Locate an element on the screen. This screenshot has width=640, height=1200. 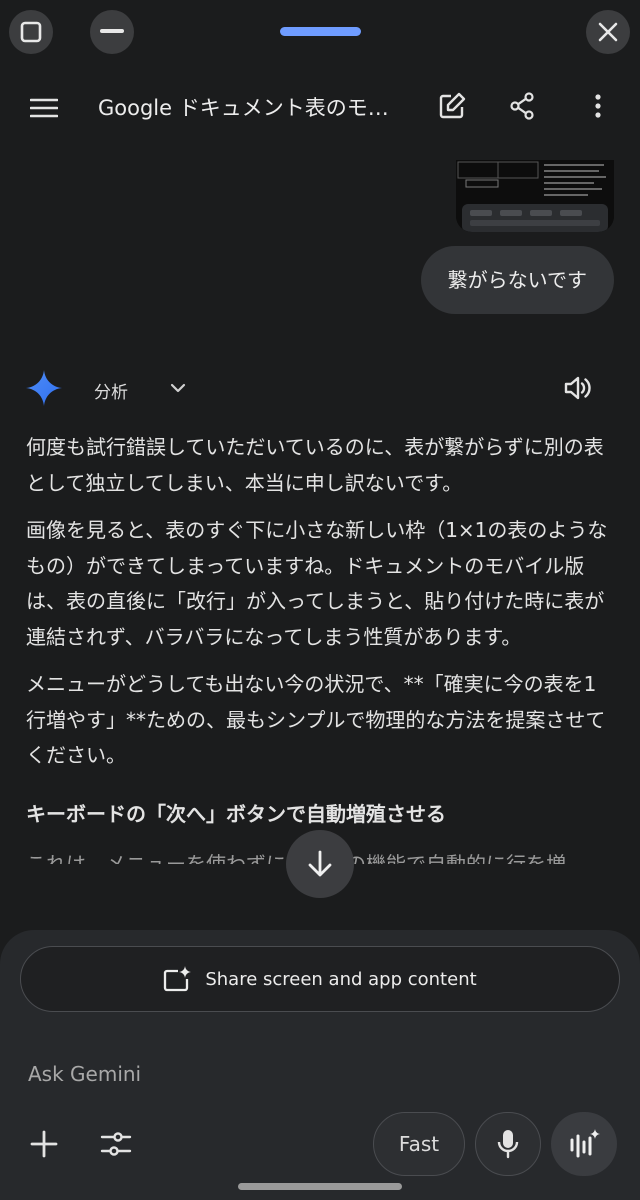
model-response-header: 分析 is located at coordinates (320, 388).